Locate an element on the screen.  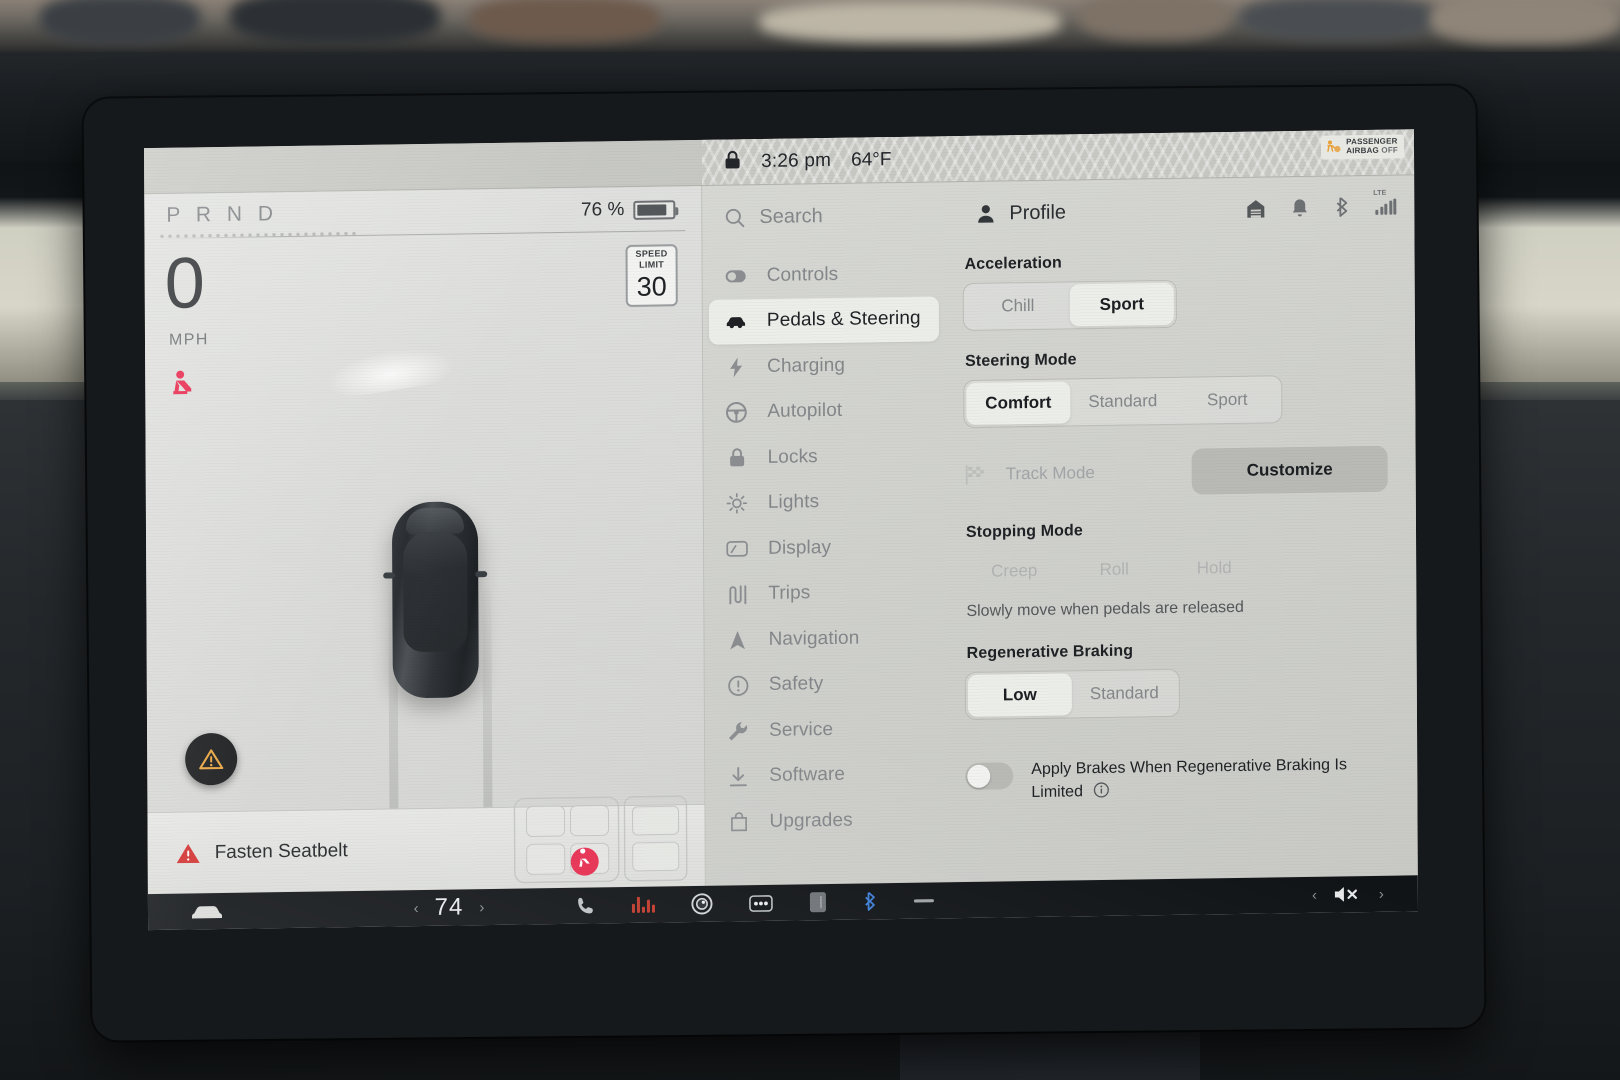
volume-mute-icon is located at coordinates (1348, 894).